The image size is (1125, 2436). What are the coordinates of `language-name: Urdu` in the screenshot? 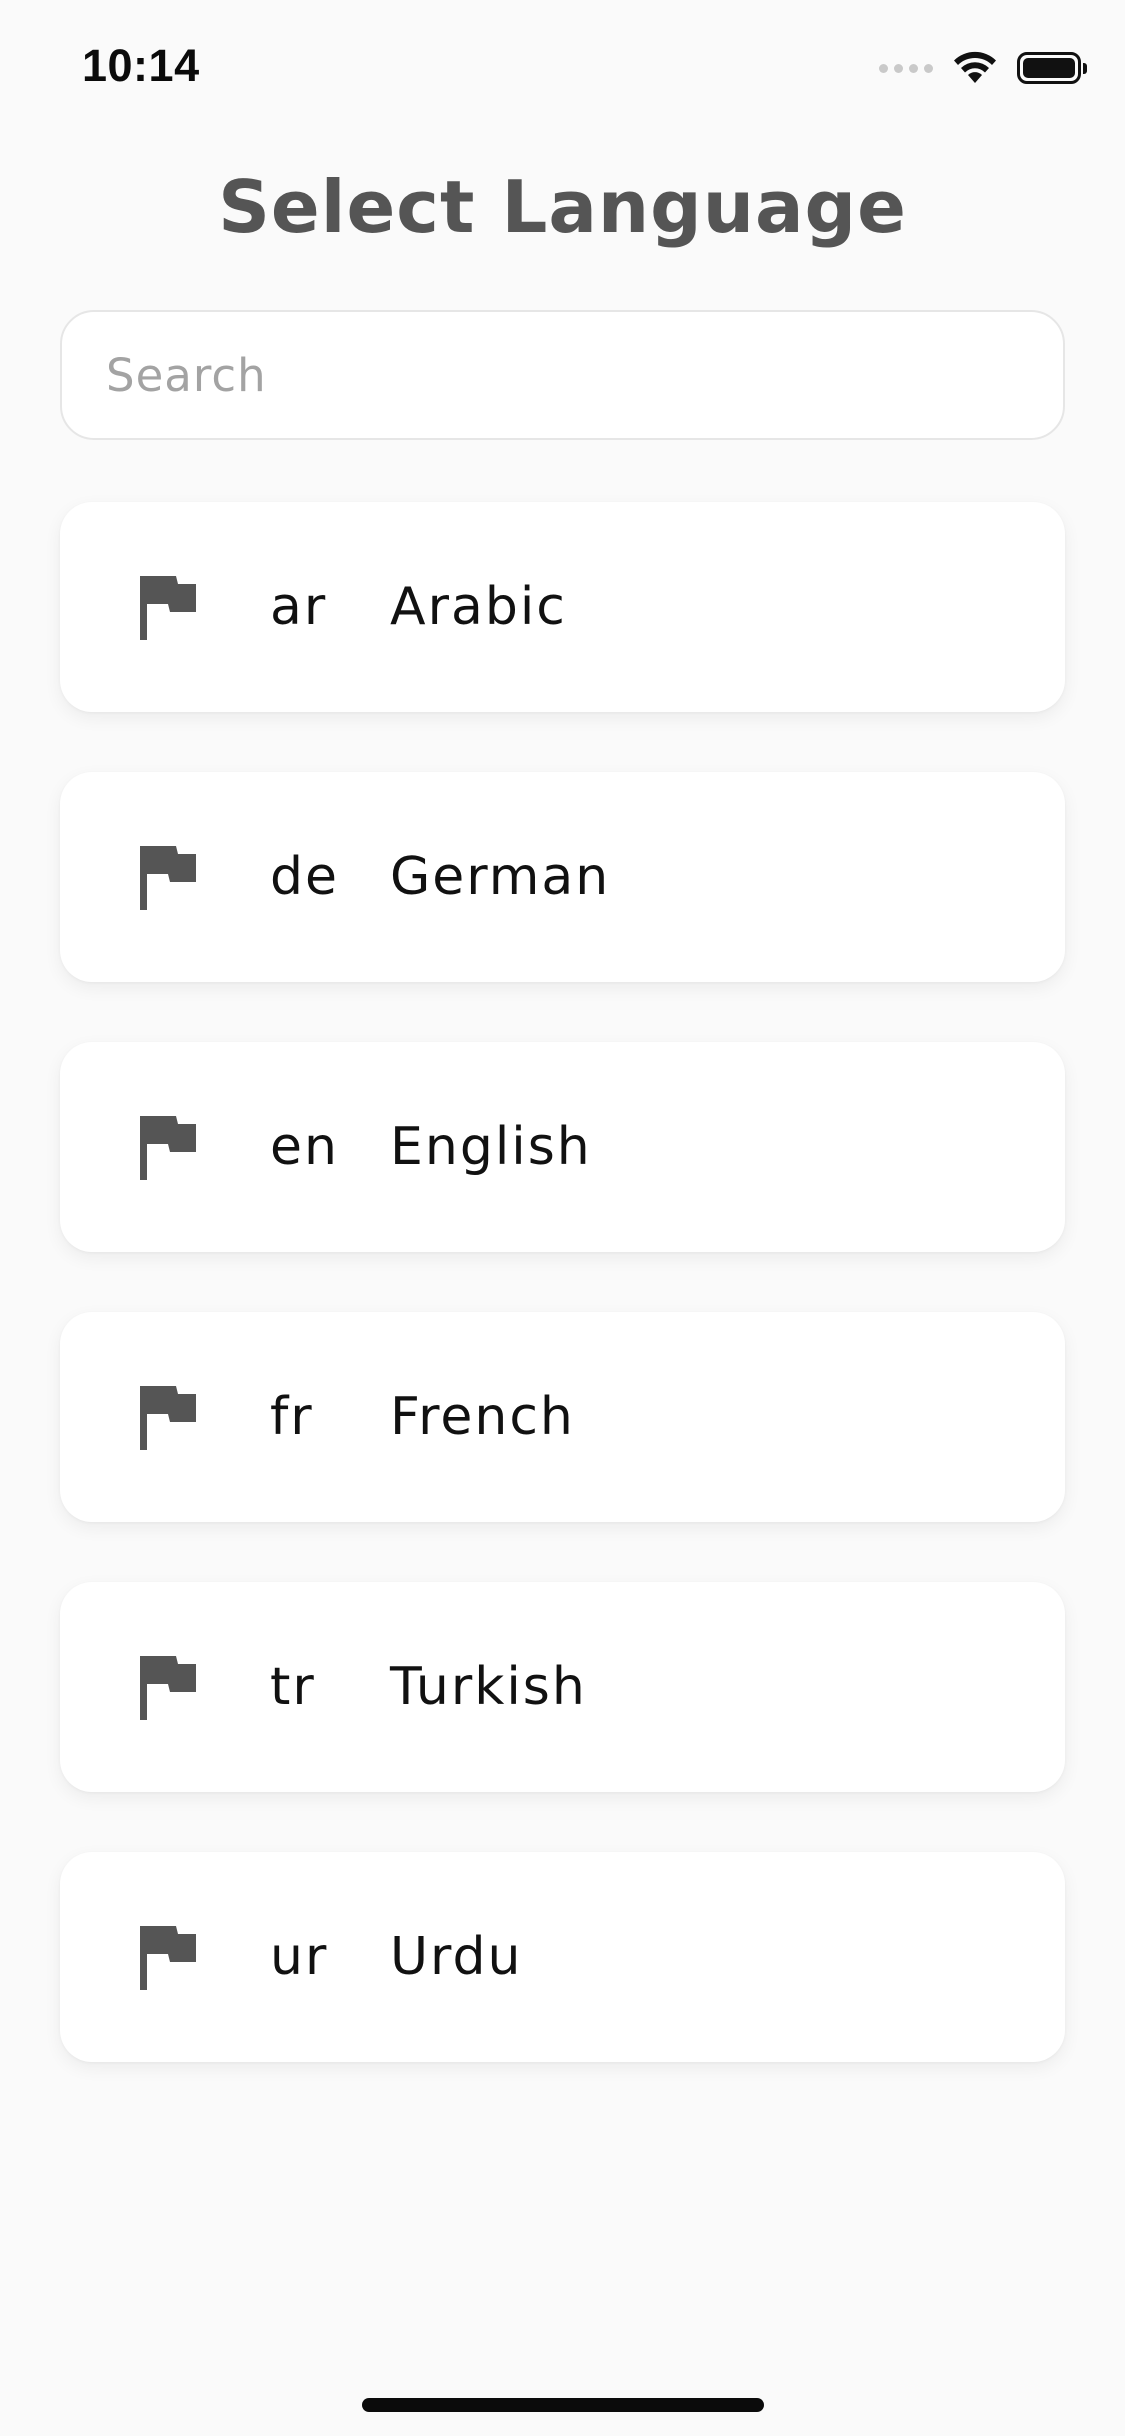 It's located at (456, 1957).